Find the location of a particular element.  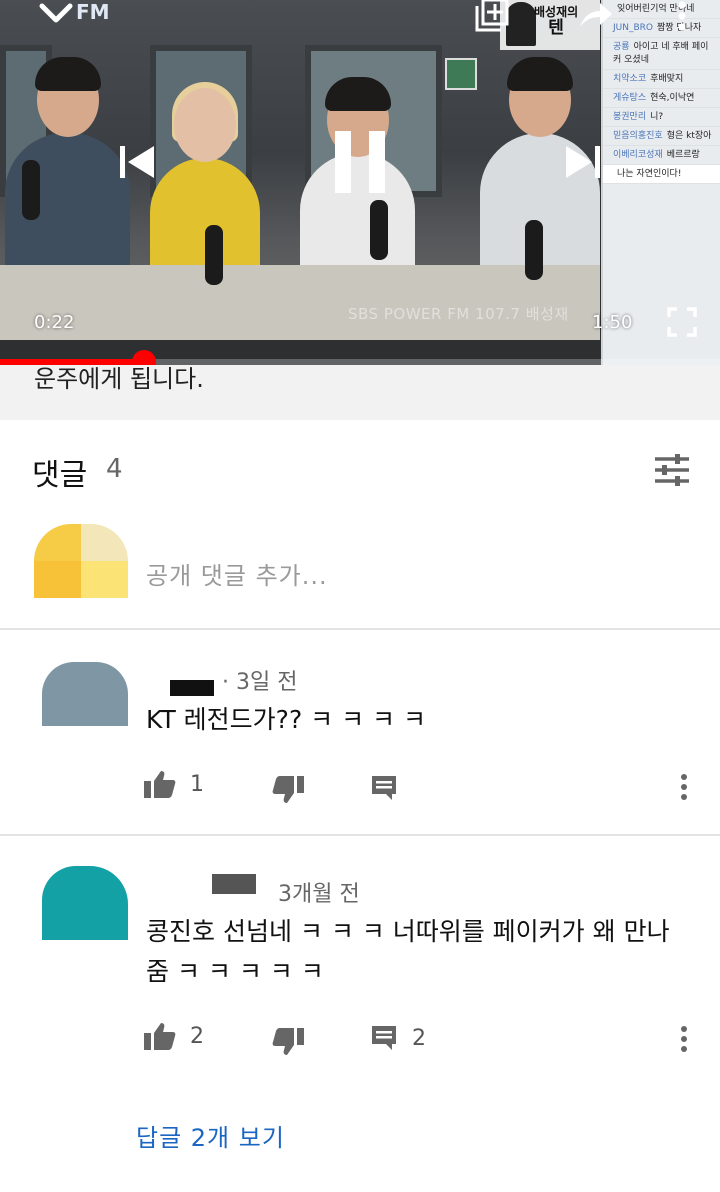

chat-username: 믿음의홍진호 is located at coordinates (638, 136).